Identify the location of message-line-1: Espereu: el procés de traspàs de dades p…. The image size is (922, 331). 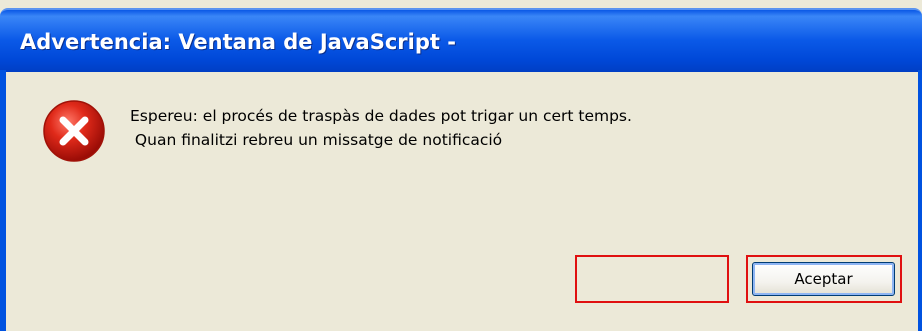
(381, 116).